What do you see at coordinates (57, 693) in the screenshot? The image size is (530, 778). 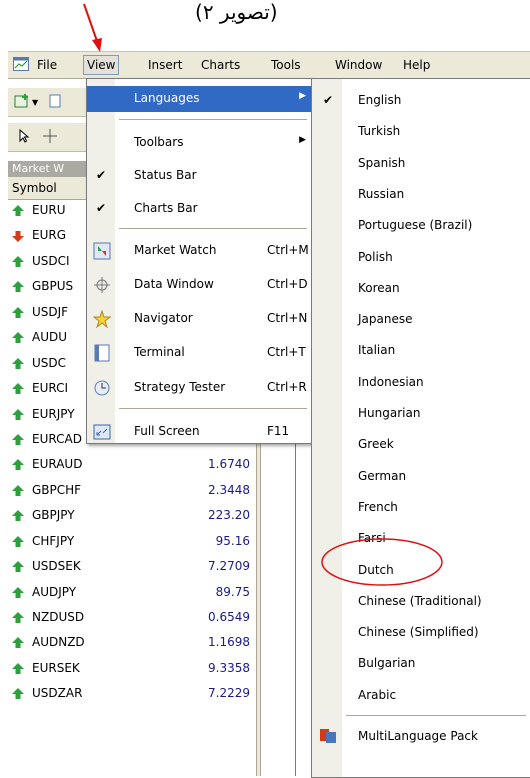 I see `symbol-name: USDZAR` at bounding box center [57, 693].